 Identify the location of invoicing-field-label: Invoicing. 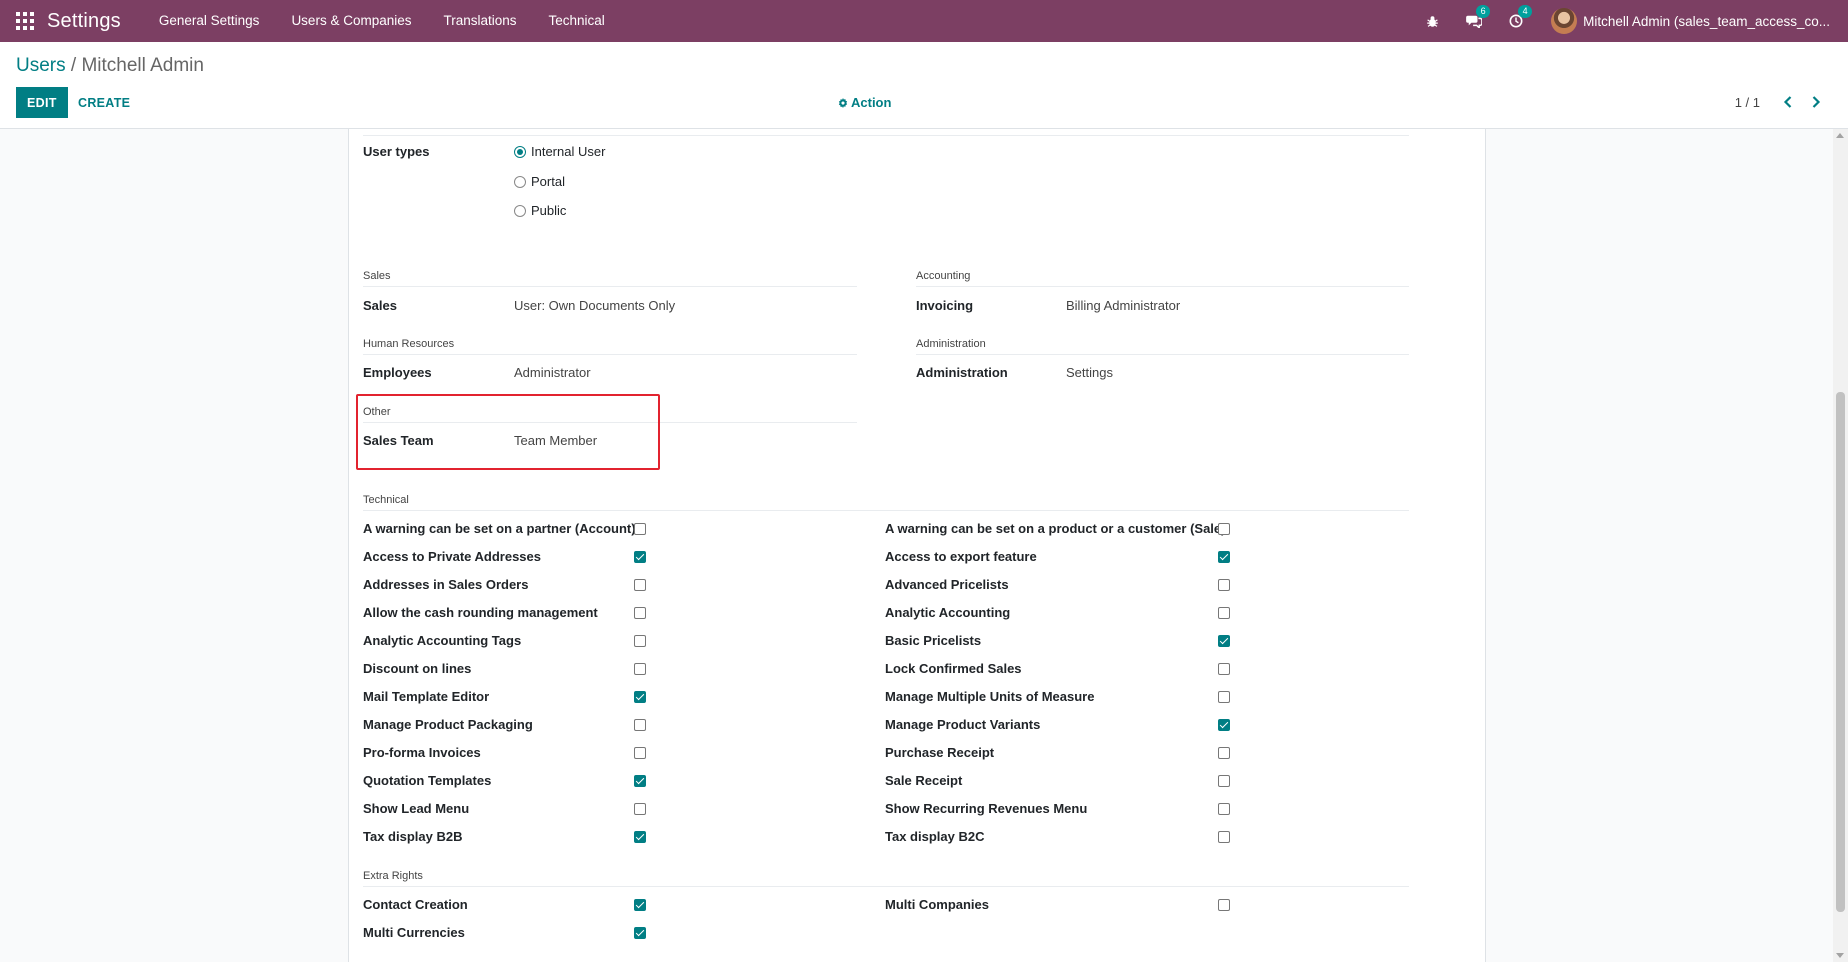
(945, 305).